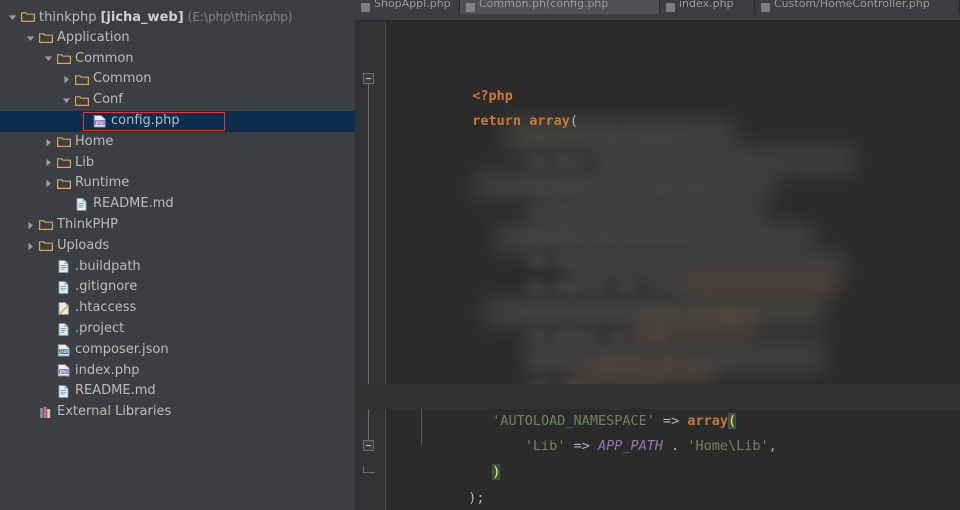 The image size is (960, 510). I want to click on tree-item-name: index.php, so click(107, 370).